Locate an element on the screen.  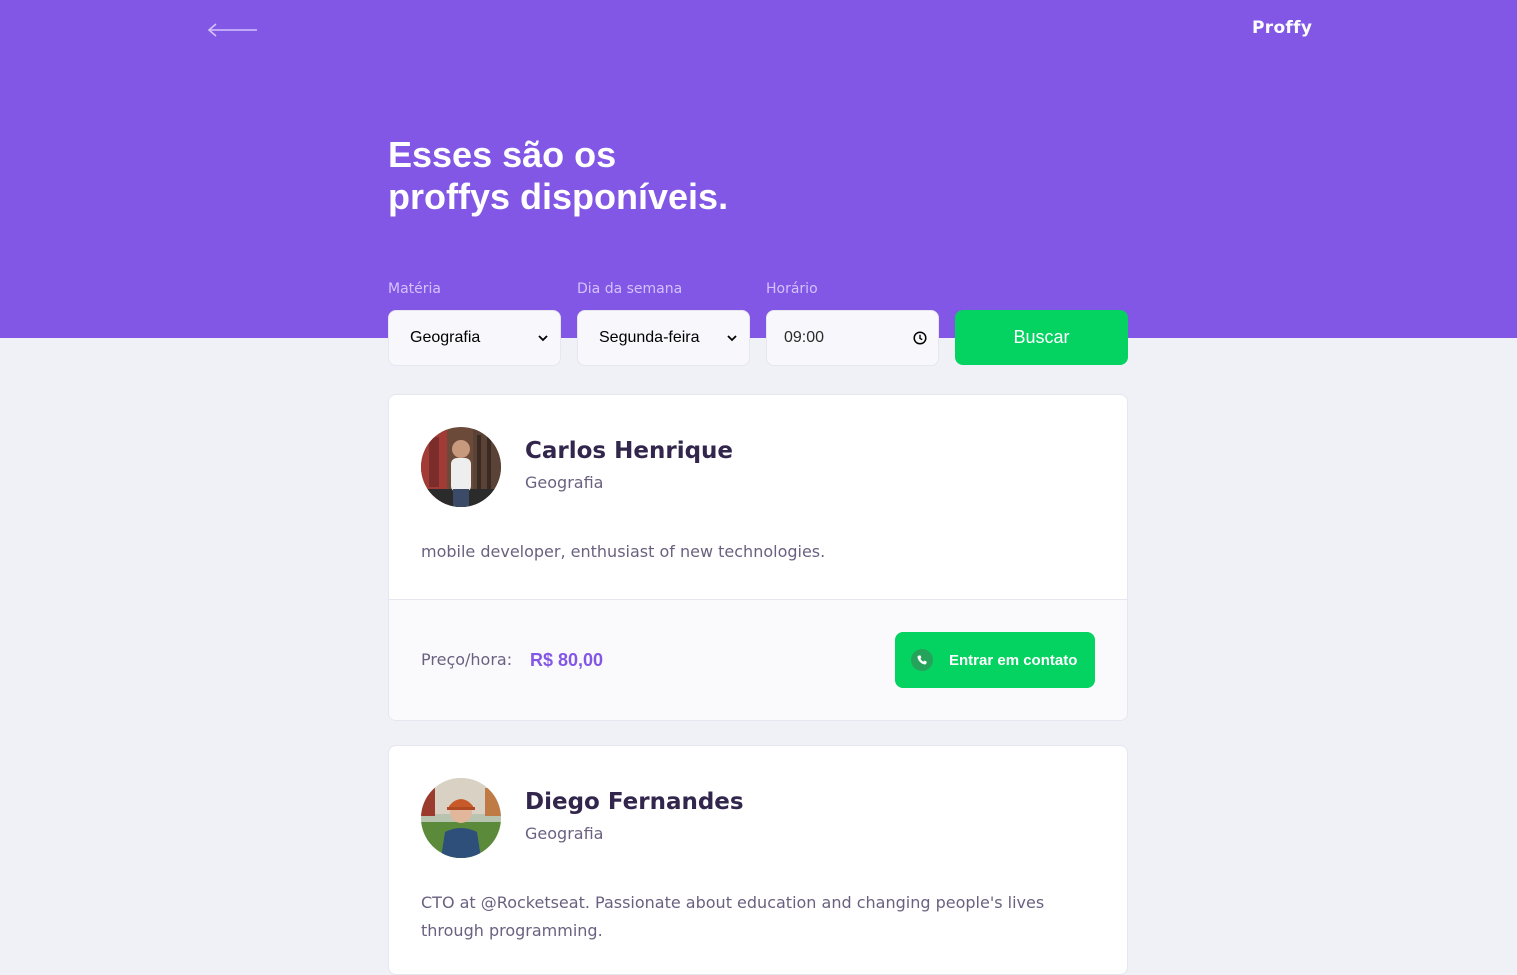
back-button is located at coordinates (233, 30).